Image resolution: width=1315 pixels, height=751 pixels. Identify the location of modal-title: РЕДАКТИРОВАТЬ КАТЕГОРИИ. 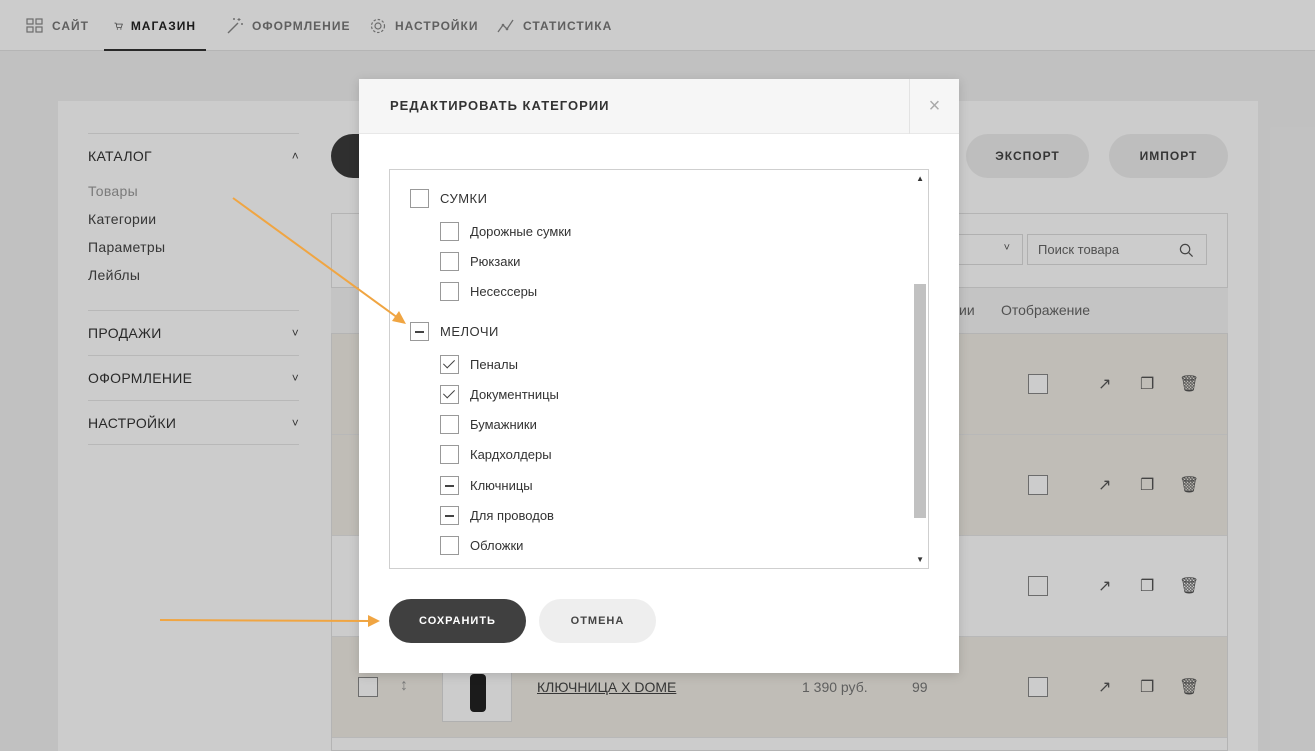
(500, 105).